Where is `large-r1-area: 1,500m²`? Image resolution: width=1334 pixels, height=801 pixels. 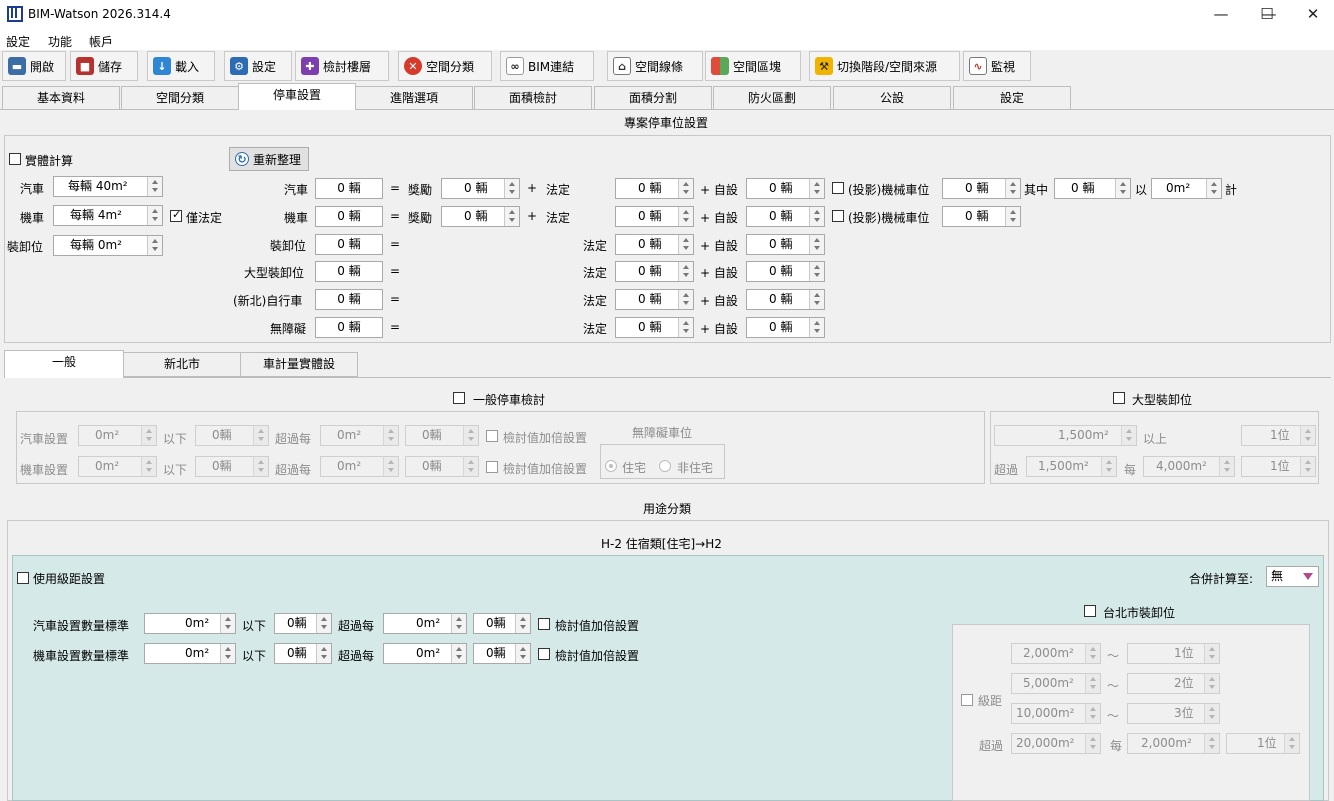
large-r1-area: 1,500m² is located at coordinates (1065, 435).